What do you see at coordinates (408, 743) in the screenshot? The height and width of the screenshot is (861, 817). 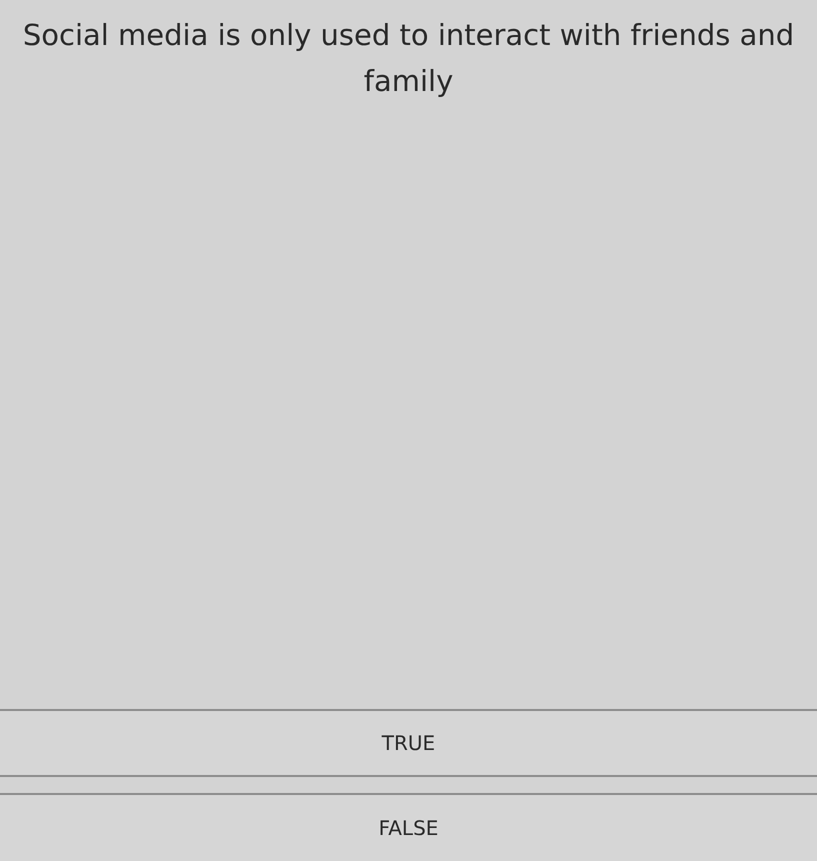 I see `answer-option: TRUE` at bounding box center [408, 743].